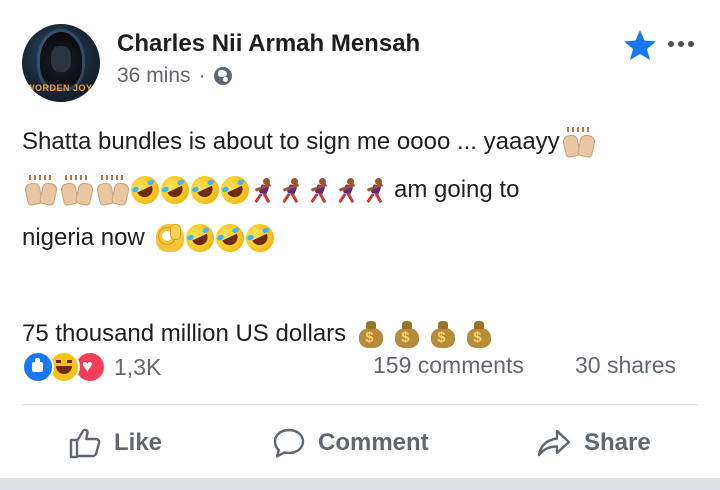  I want to click on comment-bubble-icon, so click(289, 443).